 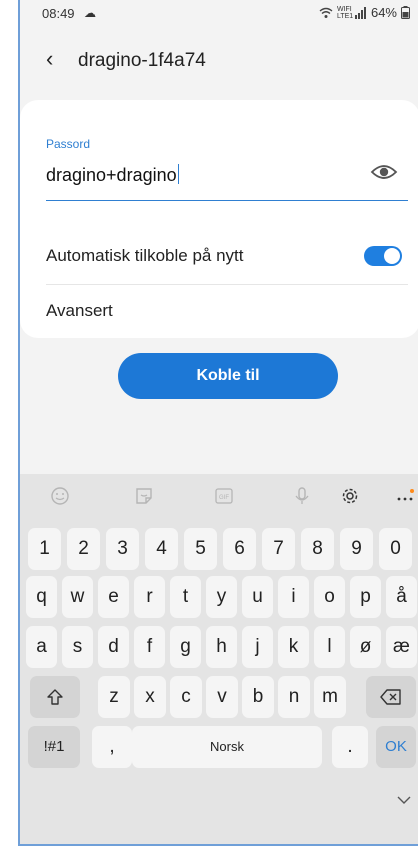 I want to click on network-label: WIFI LTE1, so click(x=345, y=12).